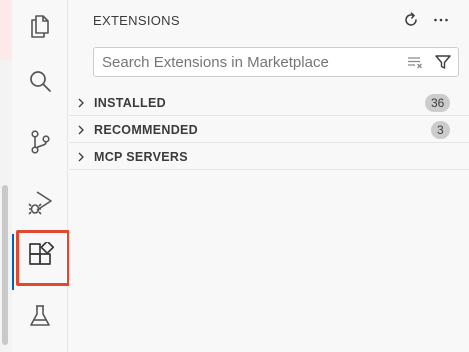  I want to click on activity-source-control, so click(40, 142).